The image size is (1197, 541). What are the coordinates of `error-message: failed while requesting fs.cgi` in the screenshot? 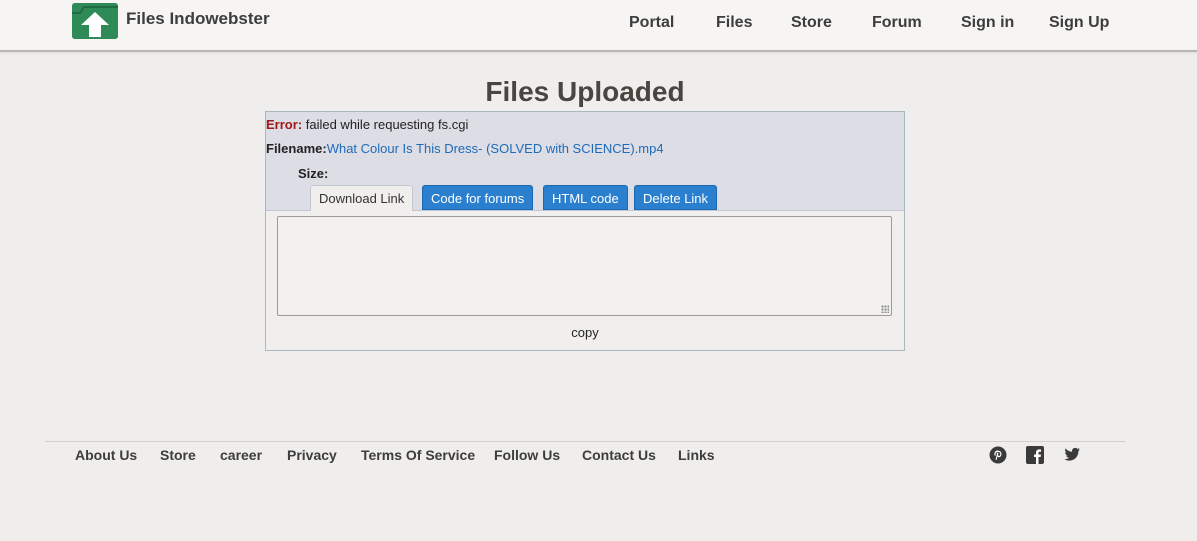 It's located at (385, 124).